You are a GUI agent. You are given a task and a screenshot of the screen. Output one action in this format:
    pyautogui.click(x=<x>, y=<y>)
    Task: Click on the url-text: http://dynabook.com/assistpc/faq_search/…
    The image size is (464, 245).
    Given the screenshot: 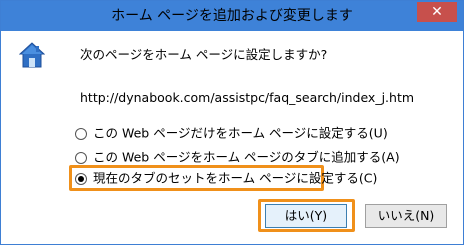 What is the action you would take?
    pyautogui.click(x=247, y=97)
    